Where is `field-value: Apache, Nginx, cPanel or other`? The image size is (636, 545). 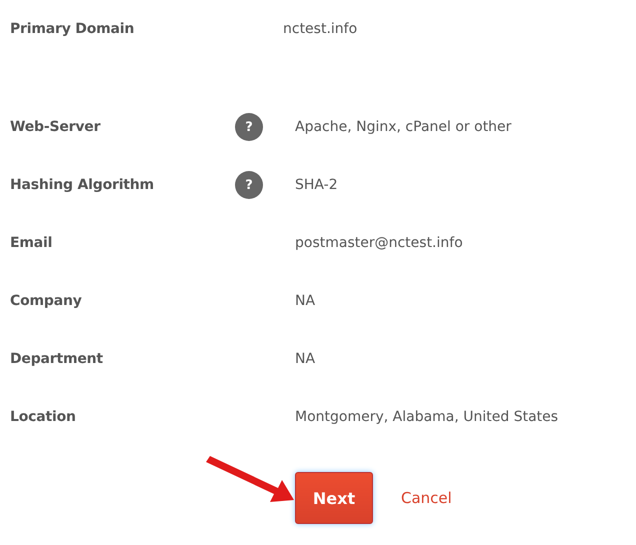
field-value: Apache, Nginx, cPanel or other is located at coordinates (403, 127).